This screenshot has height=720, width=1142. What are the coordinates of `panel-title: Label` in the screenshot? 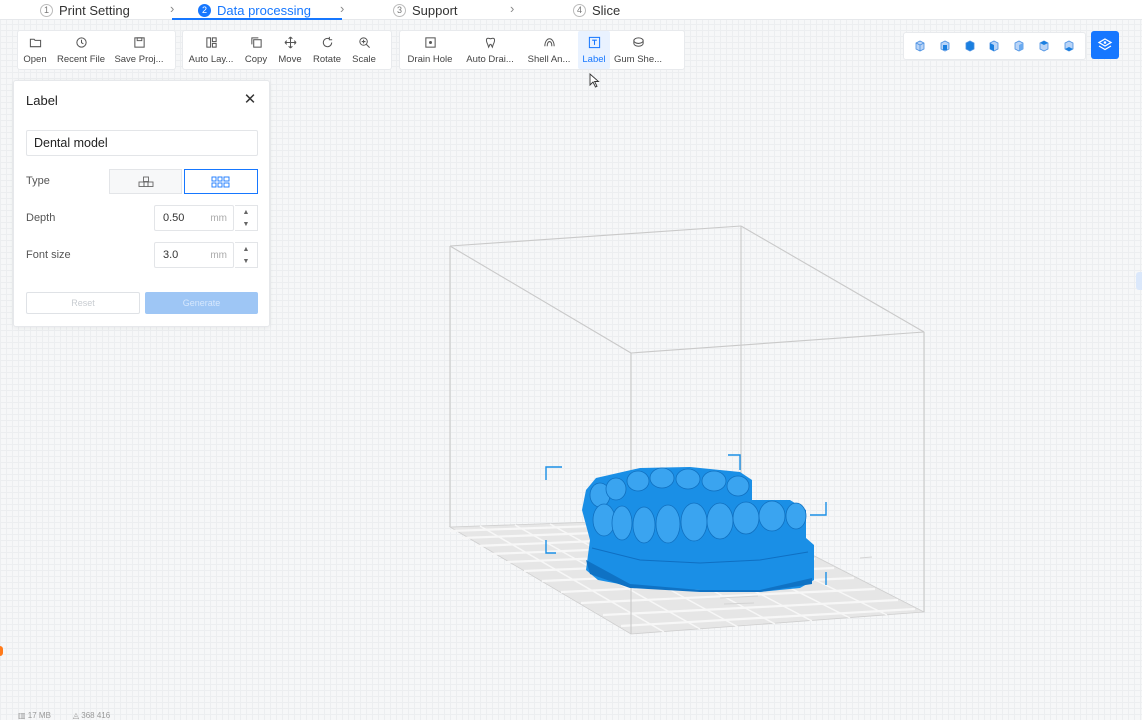 It's located at (42, 100).